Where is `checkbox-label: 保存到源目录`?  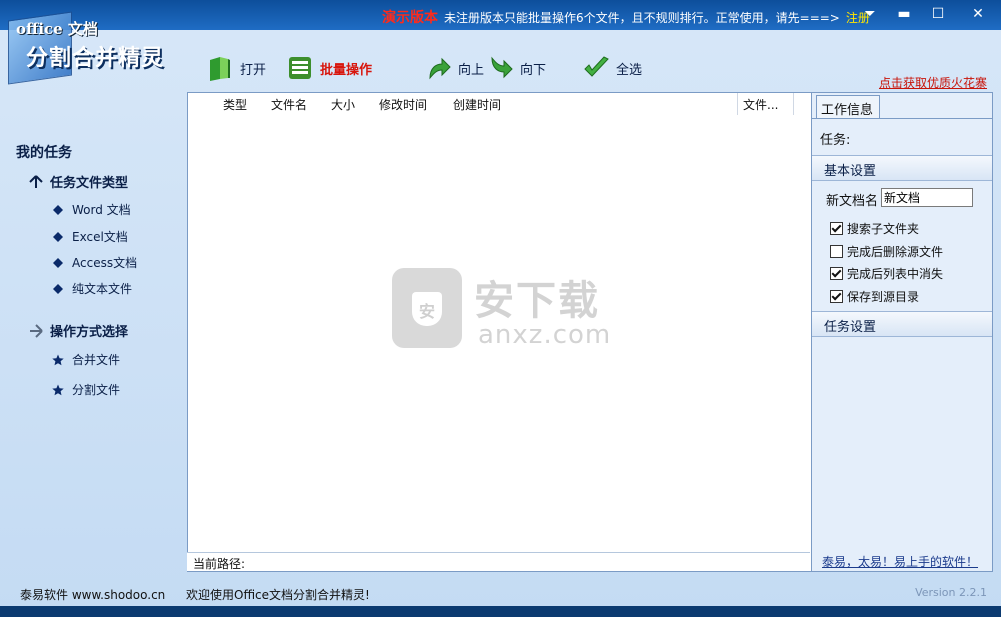
checkbox-label: 保存到源目录 is located at coordinates (883, 297).